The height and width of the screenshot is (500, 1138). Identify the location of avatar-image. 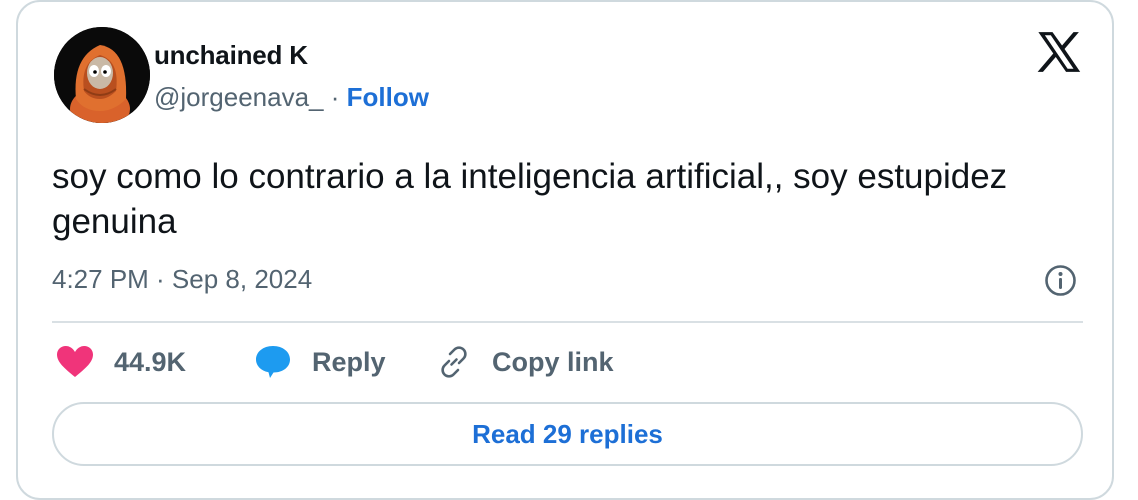
(102, 75).